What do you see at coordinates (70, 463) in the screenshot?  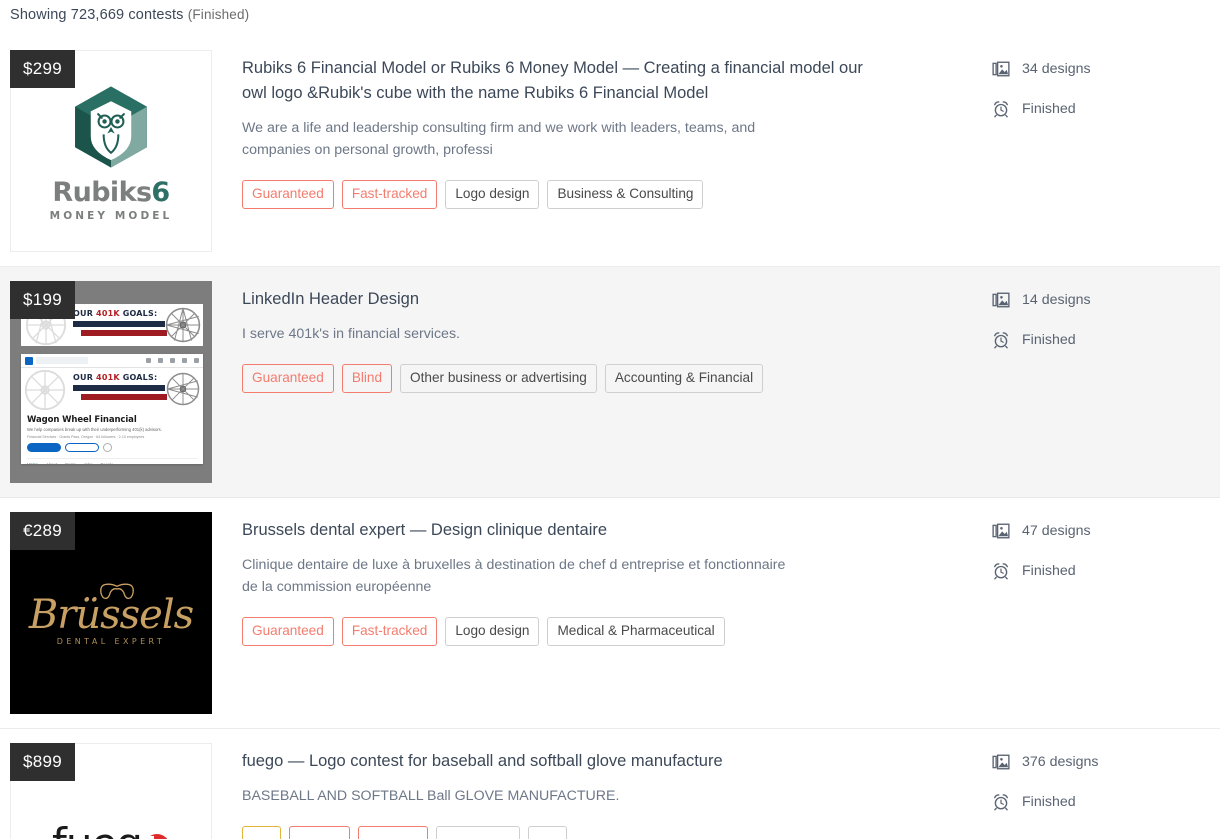 I see `tab-posts: Posts` at bounding box center [70, 463].